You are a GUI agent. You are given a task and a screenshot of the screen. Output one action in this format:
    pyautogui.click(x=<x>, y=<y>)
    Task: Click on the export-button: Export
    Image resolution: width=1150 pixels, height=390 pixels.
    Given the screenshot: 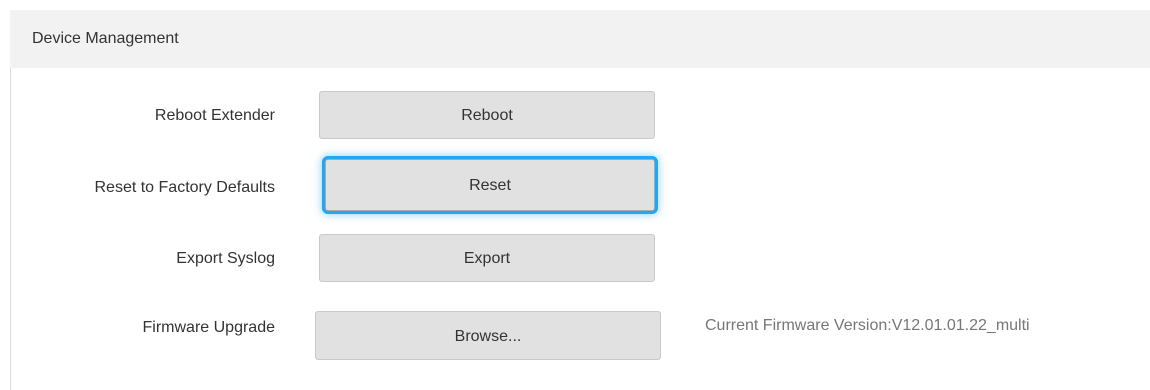 What is the action you would take?
    pyautogui.click(x=487, y=258)
    